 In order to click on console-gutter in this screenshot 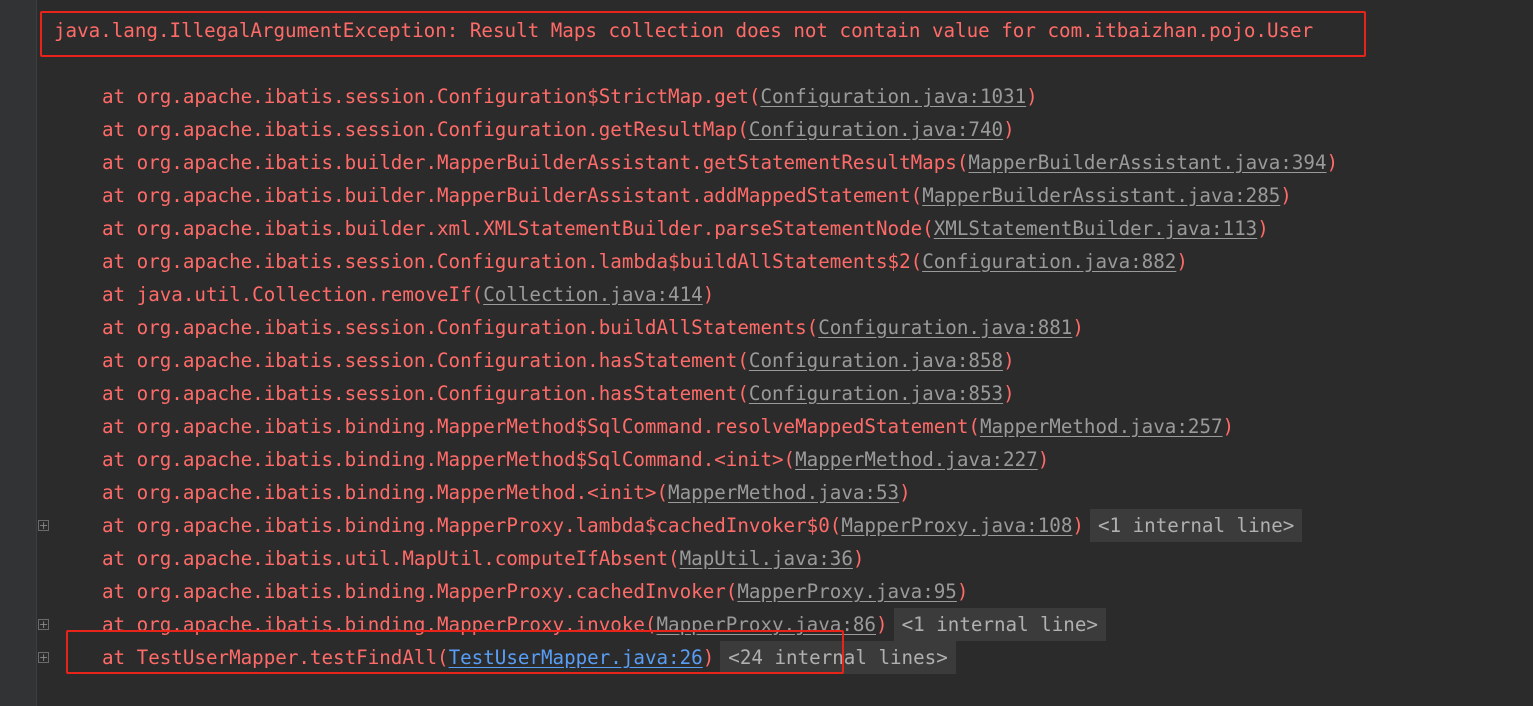, I will do `click(18, 353)`.